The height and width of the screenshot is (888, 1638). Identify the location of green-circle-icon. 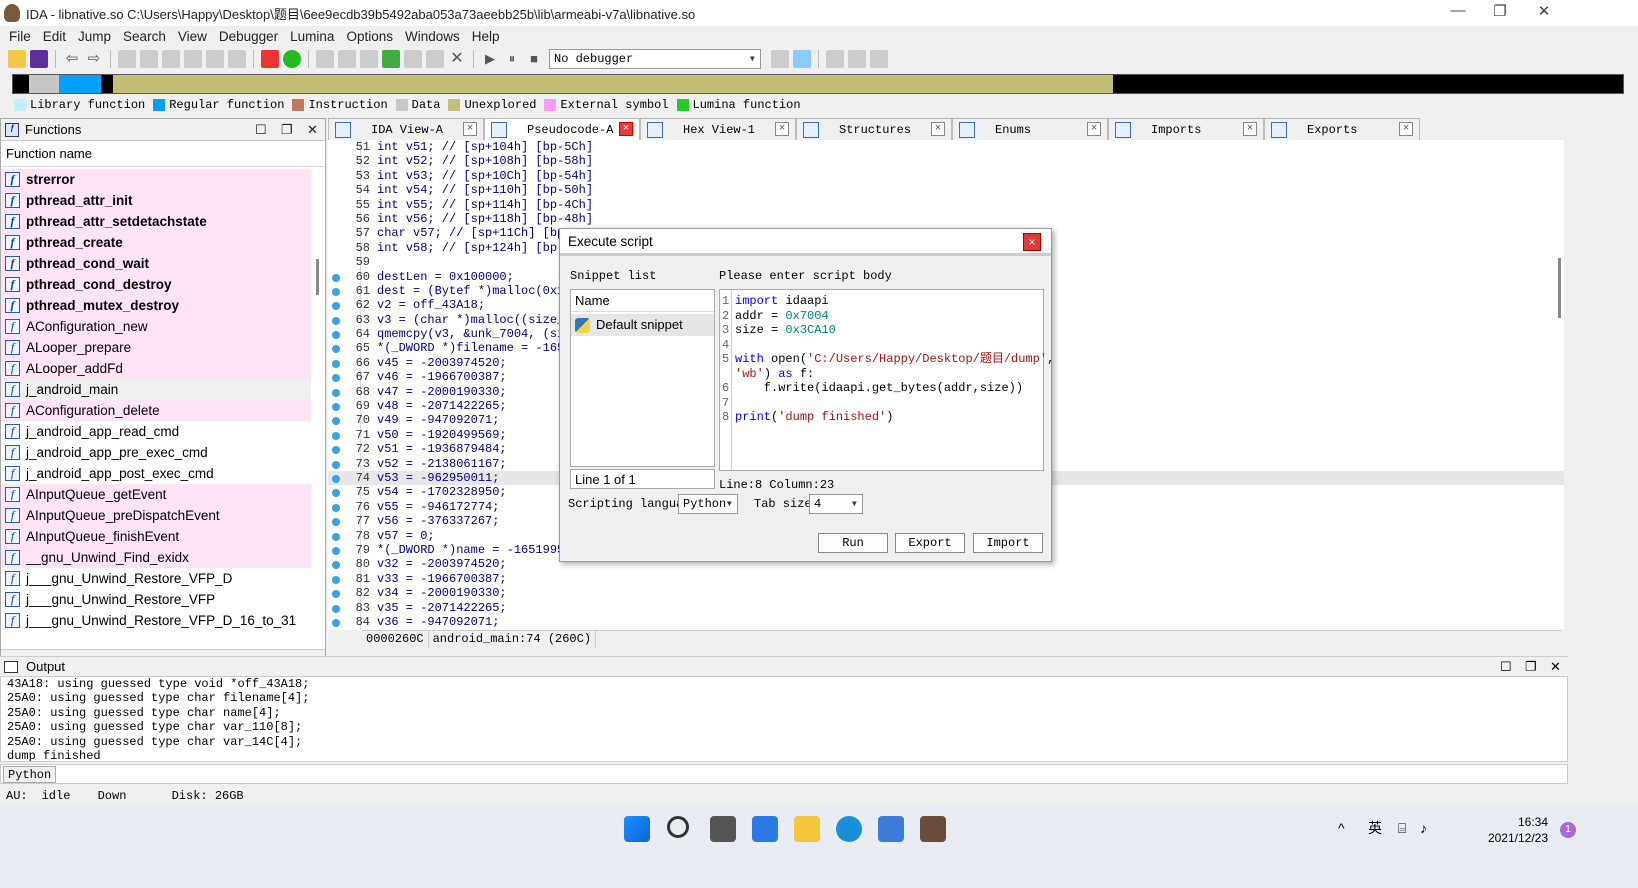
(292, 59).